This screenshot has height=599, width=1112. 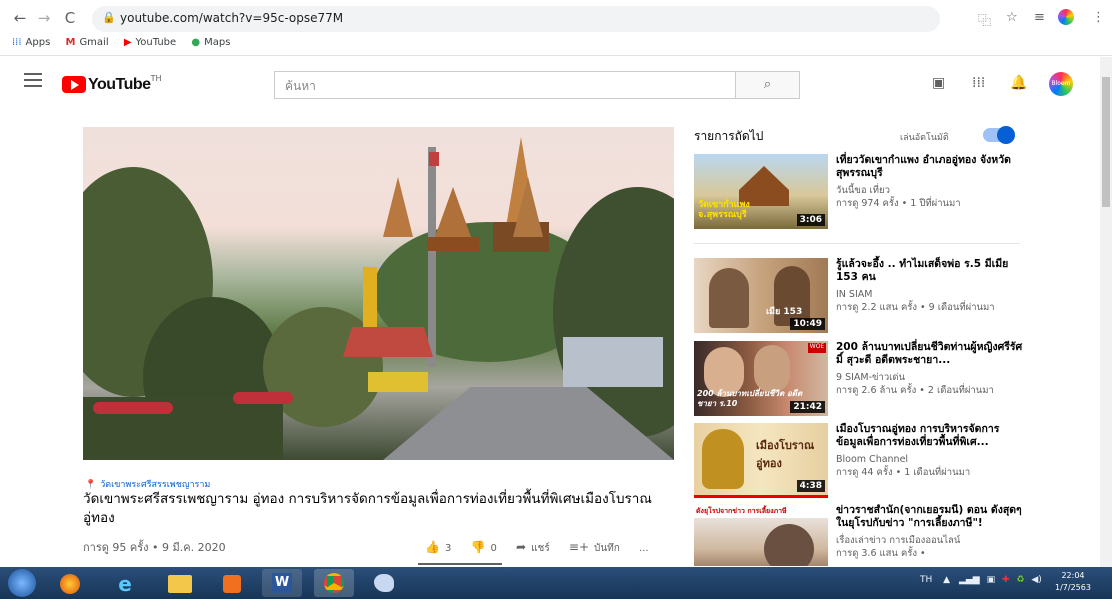 I want to click on youtube-play-icon, so click(x=74, y=84).